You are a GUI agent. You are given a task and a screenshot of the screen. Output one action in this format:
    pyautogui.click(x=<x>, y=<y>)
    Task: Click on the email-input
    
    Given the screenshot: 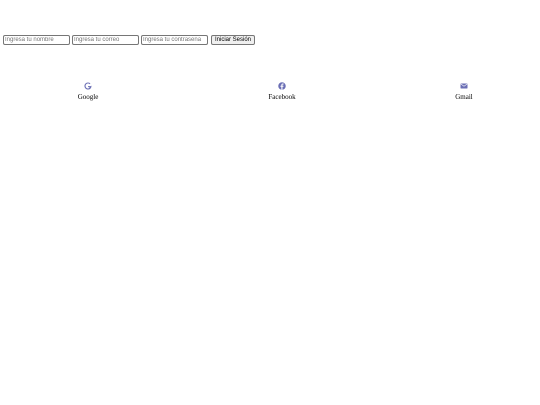 What is the action you would take?
    pyautogui.click(x=105, y=40)
    